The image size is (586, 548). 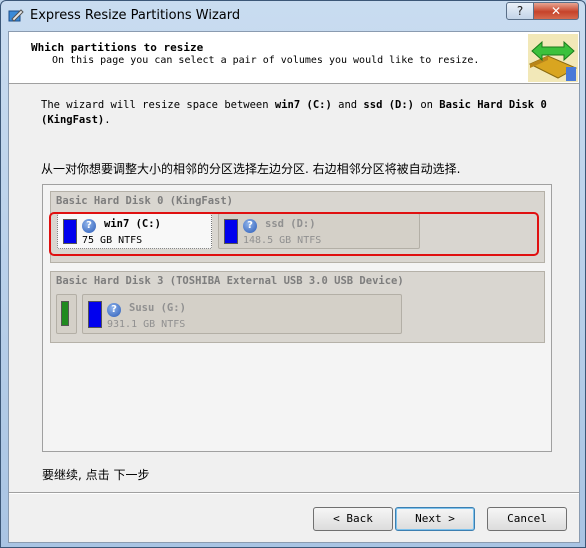 I want to click on back-button: < Back, so click(x=353, y=519).